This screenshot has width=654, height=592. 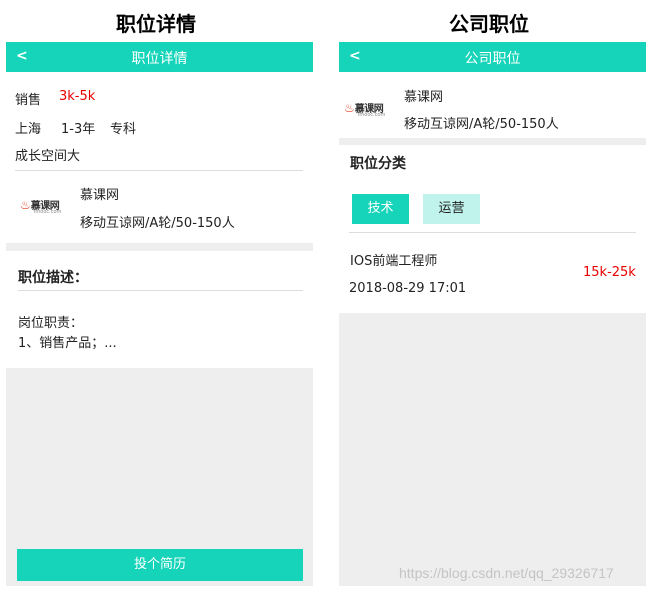 What do you see at coordinates (156, 24) in the screenshot?
I see `left-caption: 职位详情` at bounding box center [156, 24].